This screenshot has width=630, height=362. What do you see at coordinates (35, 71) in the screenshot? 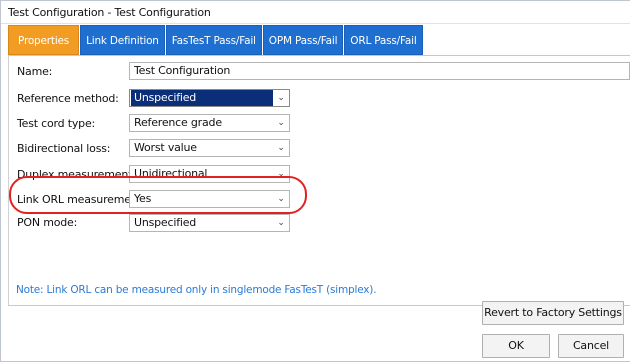
I see `name-label: Name:` at bounding box center [35, 71].